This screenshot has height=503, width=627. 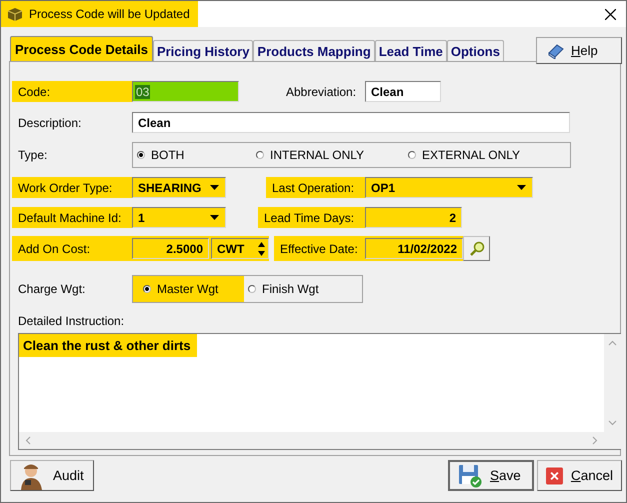 What do you see at coordinates (351, 122) in the screenshot?
I see `description-field: Clean` at bounding box center [351, 122].